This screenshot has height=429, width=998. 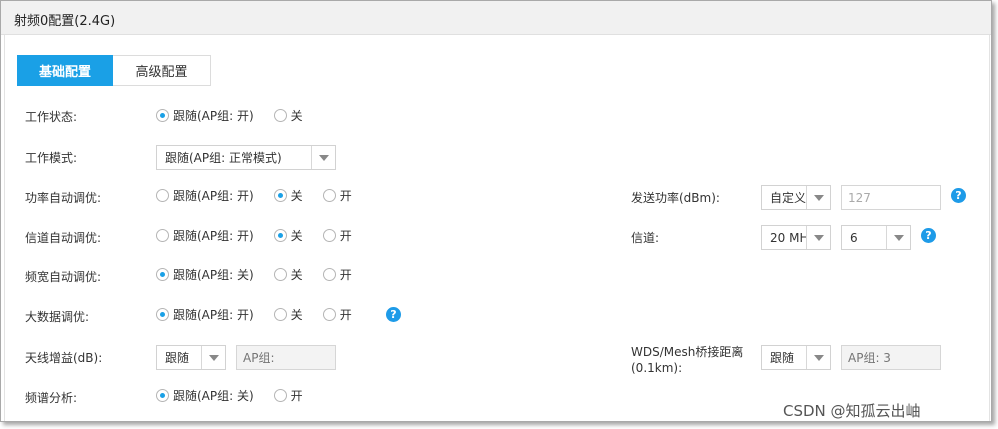 I want to click on channel-bandwidth-value: 20 MHz, so click(x=788, y=237).